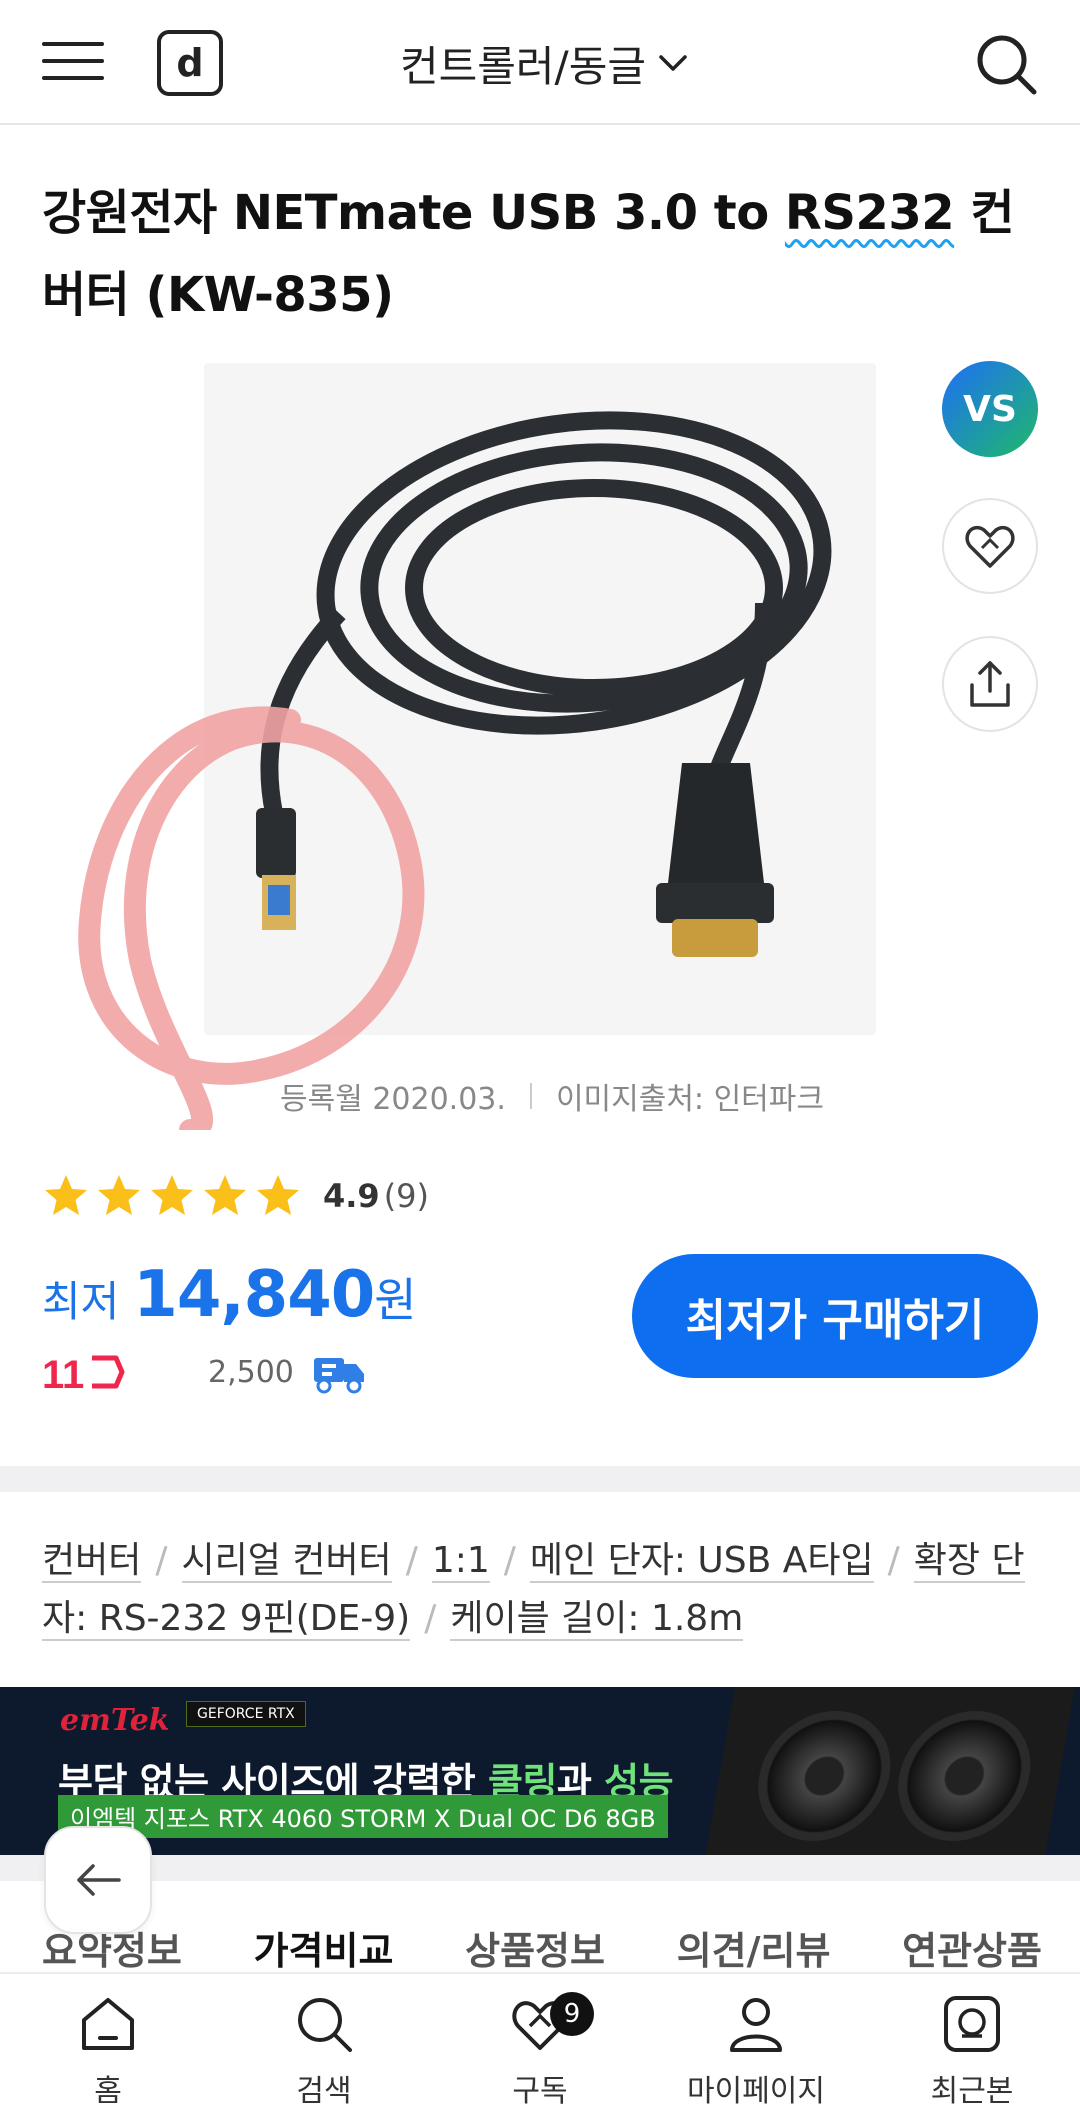  What do you see at coordinates (869, 213) in the screenshot?
I see `title-highlight: RS232` at bounding box center [869, 213].